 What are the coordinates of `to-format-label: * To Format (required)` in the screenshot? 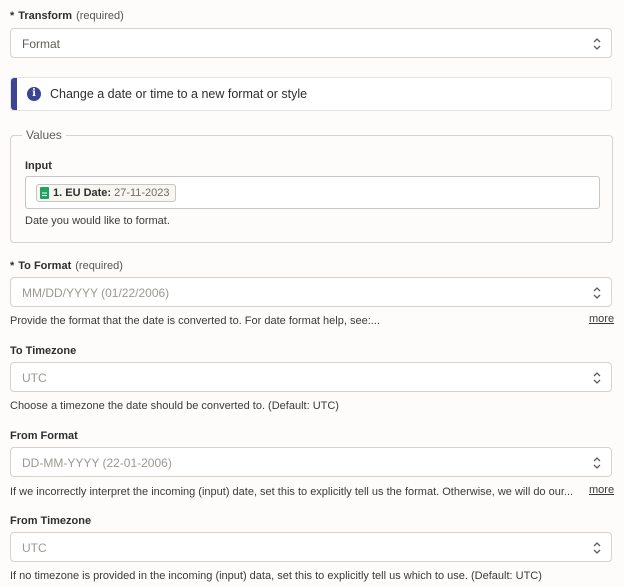 It's located at (66, 266).